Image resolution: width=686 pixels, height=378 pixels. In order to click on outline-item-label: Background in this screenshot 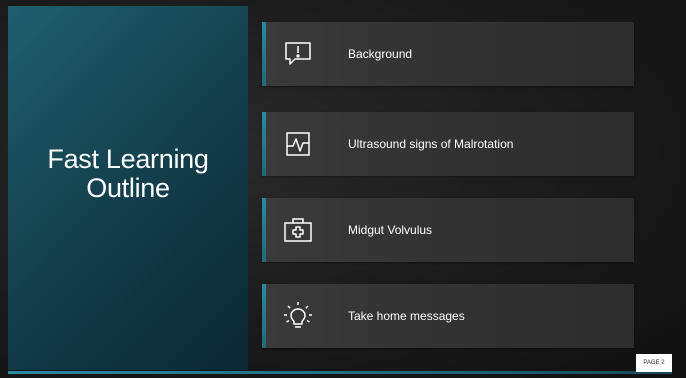, I will do `click(380, 54)`.